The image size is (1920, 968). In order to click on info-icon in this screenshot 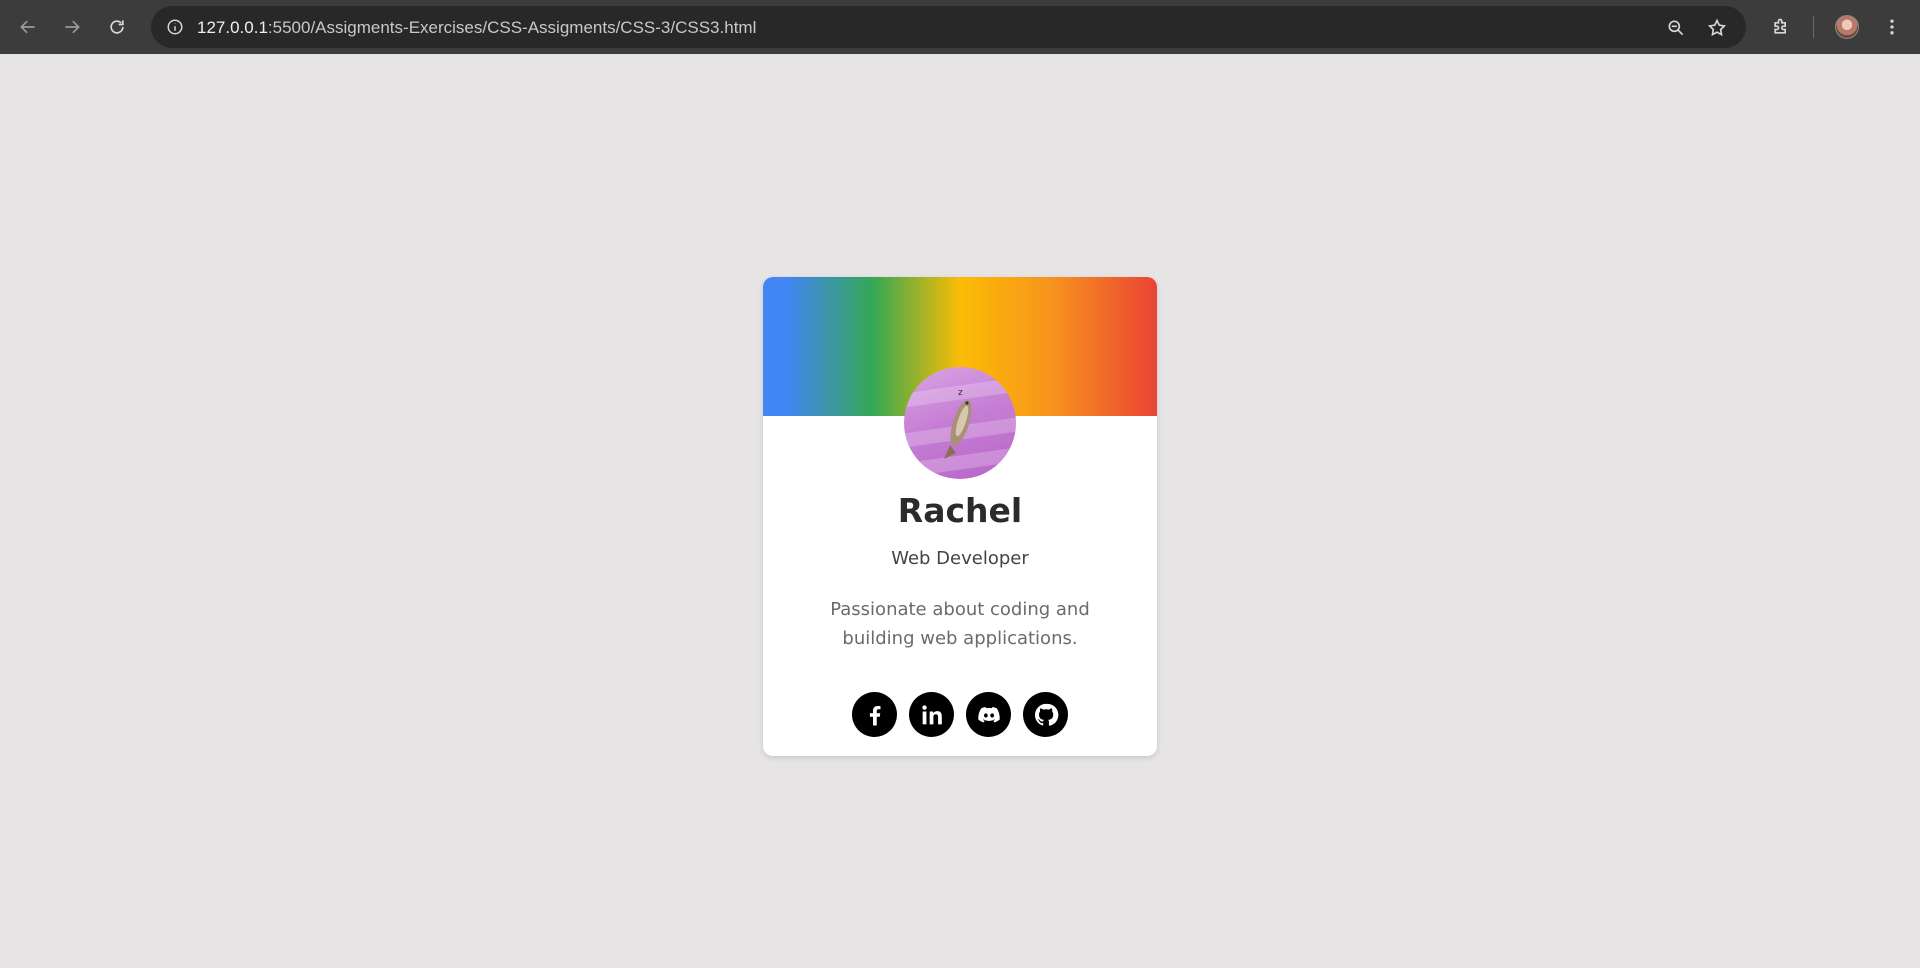, I will do `click(175, 27)`.